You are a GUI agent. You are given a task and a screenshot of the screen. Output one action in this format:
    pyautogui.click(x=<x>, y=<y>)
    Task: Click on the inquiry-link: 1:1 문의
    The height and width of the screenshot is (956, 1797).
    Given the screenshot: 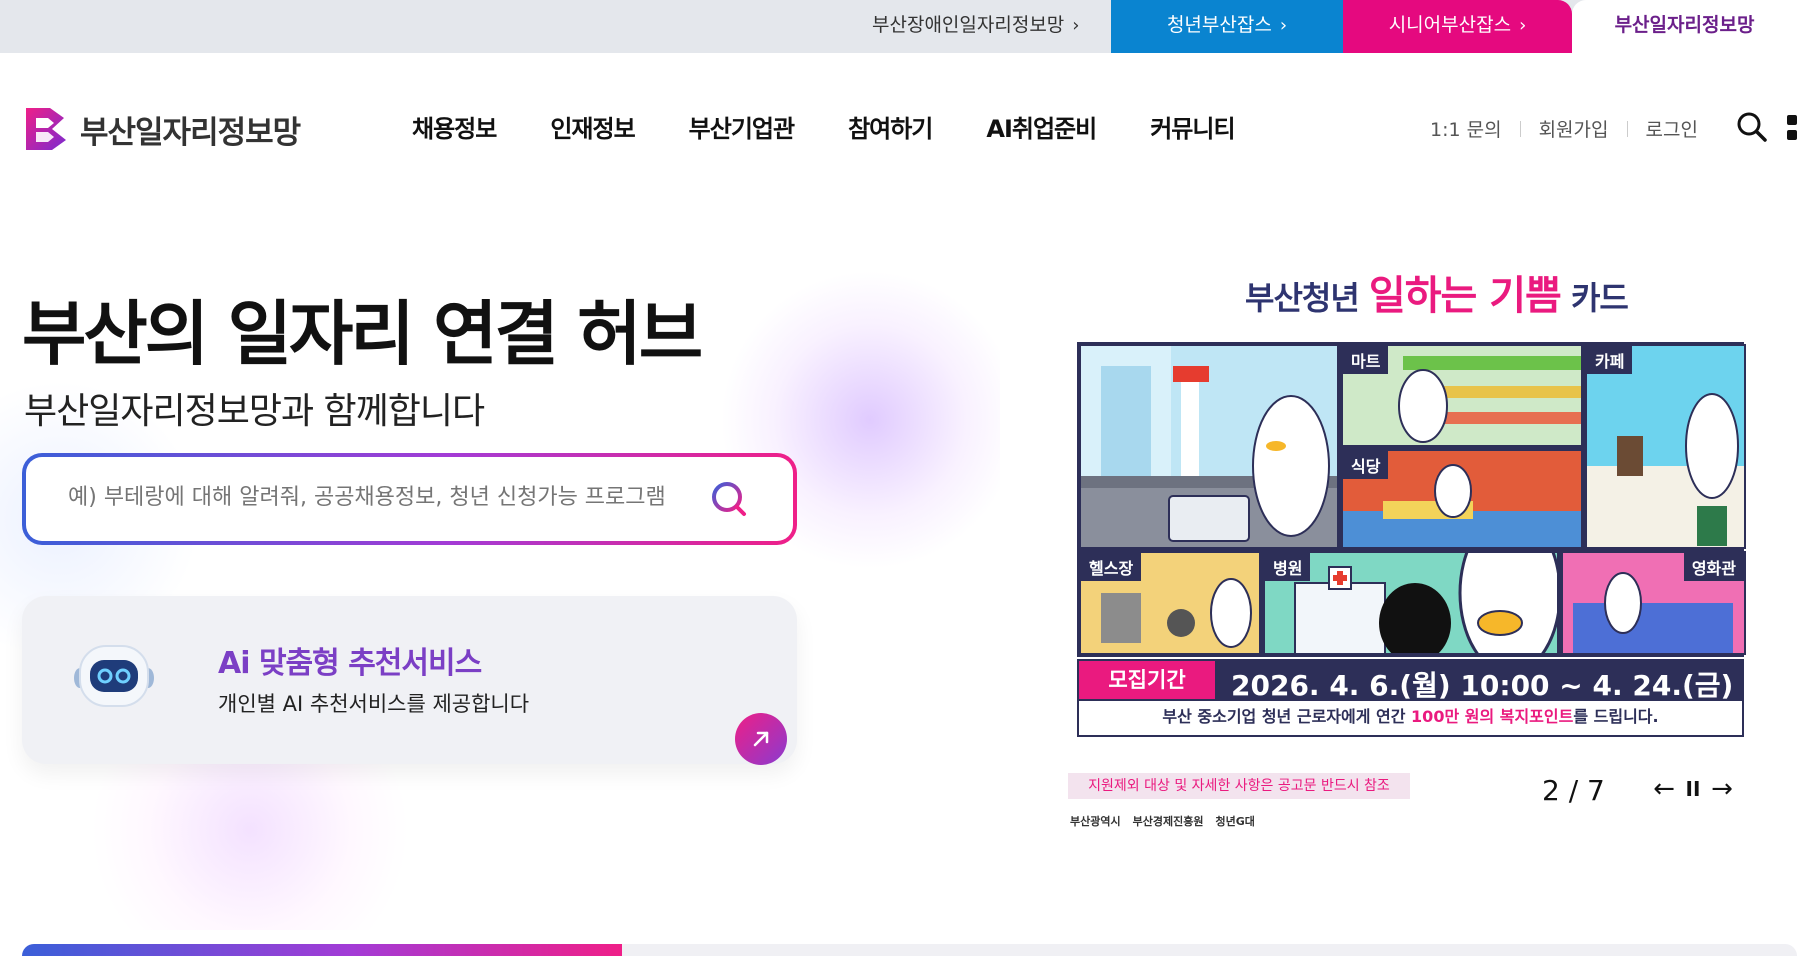 What is the action you would take?
    pyautogui.click(x=1466, y=128)
    